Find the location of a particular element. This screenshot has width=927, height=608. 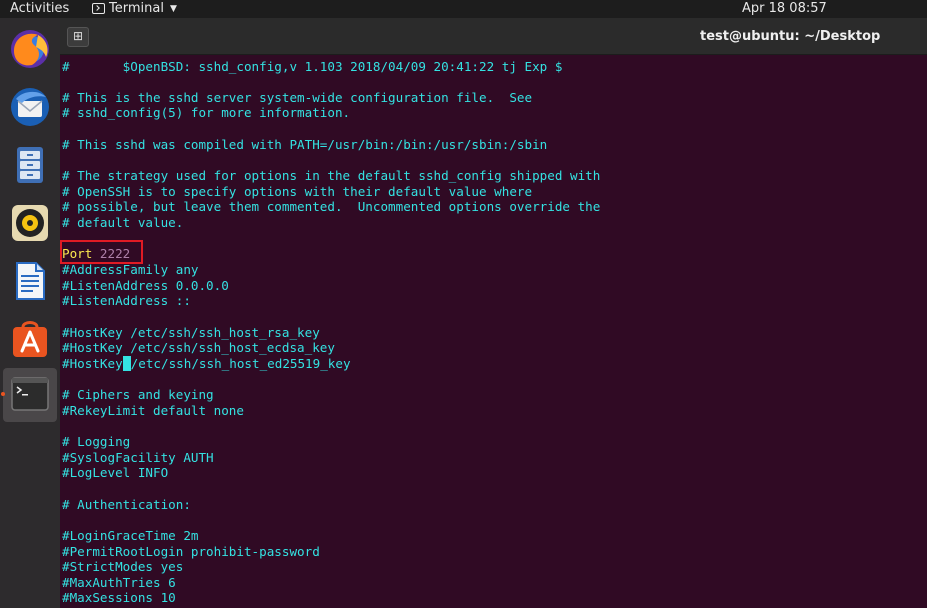

terminal-line: # Ciphers and keying is located at coordinates (138, 394).